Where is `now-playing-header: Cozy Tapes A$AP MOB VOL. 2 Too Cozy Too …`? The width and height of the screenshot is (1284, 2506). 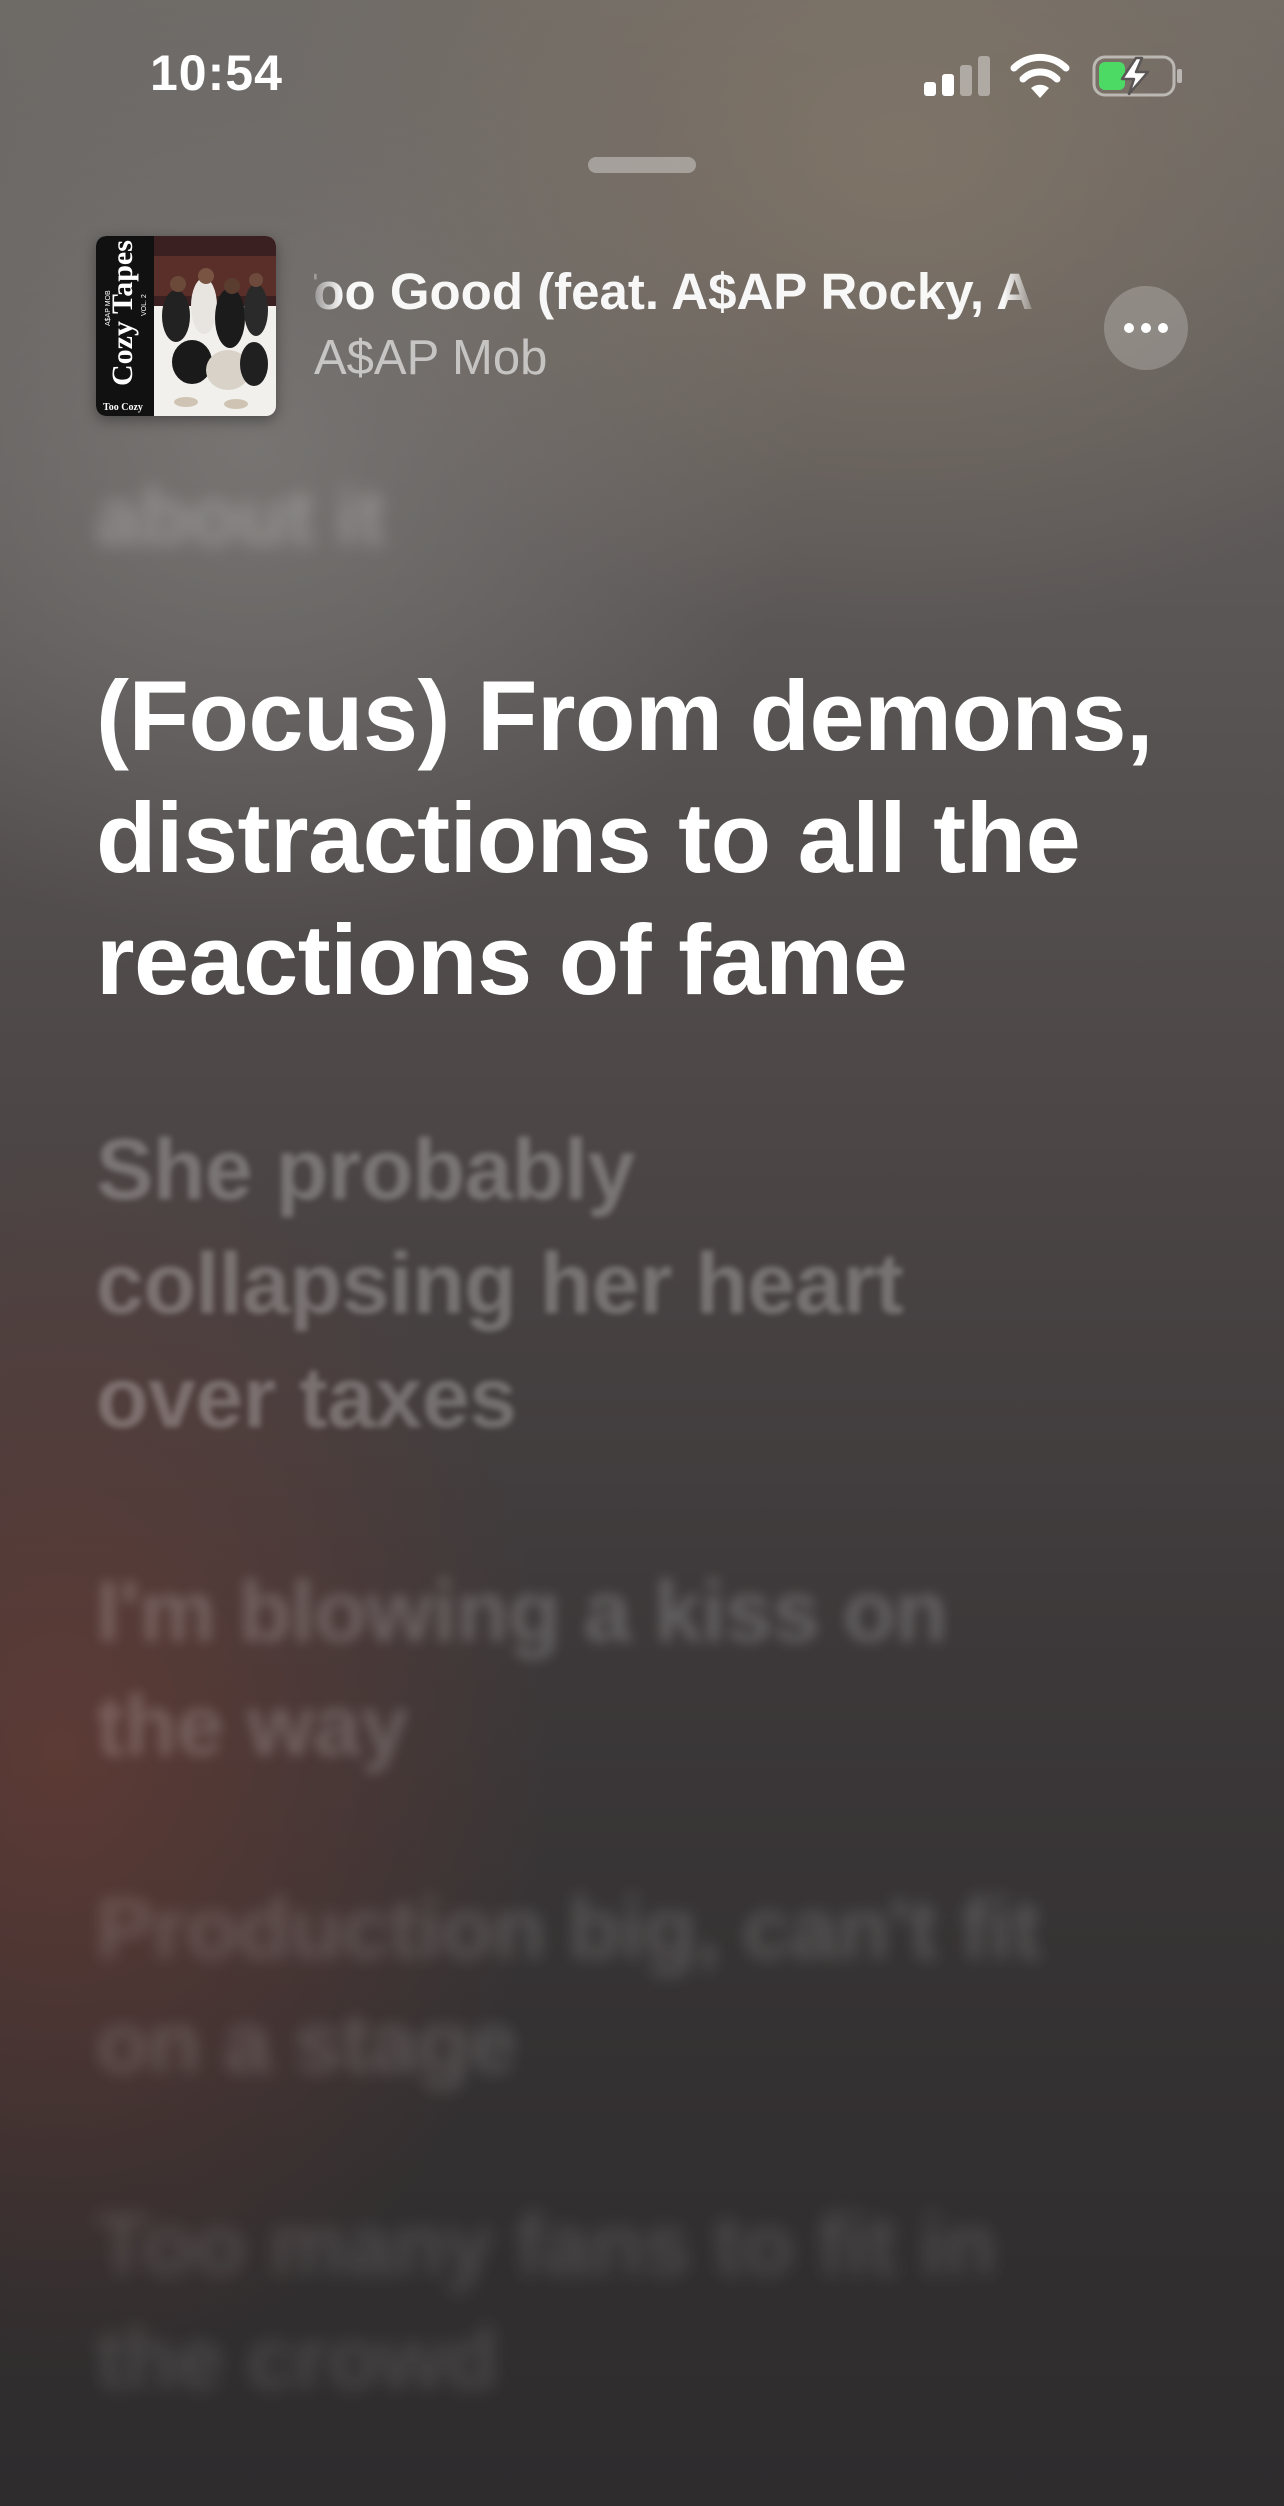
now-playing-header: Cozy Tapes A$AP MOB VOL. 2 Too Cozy Too … is located at coordinates (642, 330).